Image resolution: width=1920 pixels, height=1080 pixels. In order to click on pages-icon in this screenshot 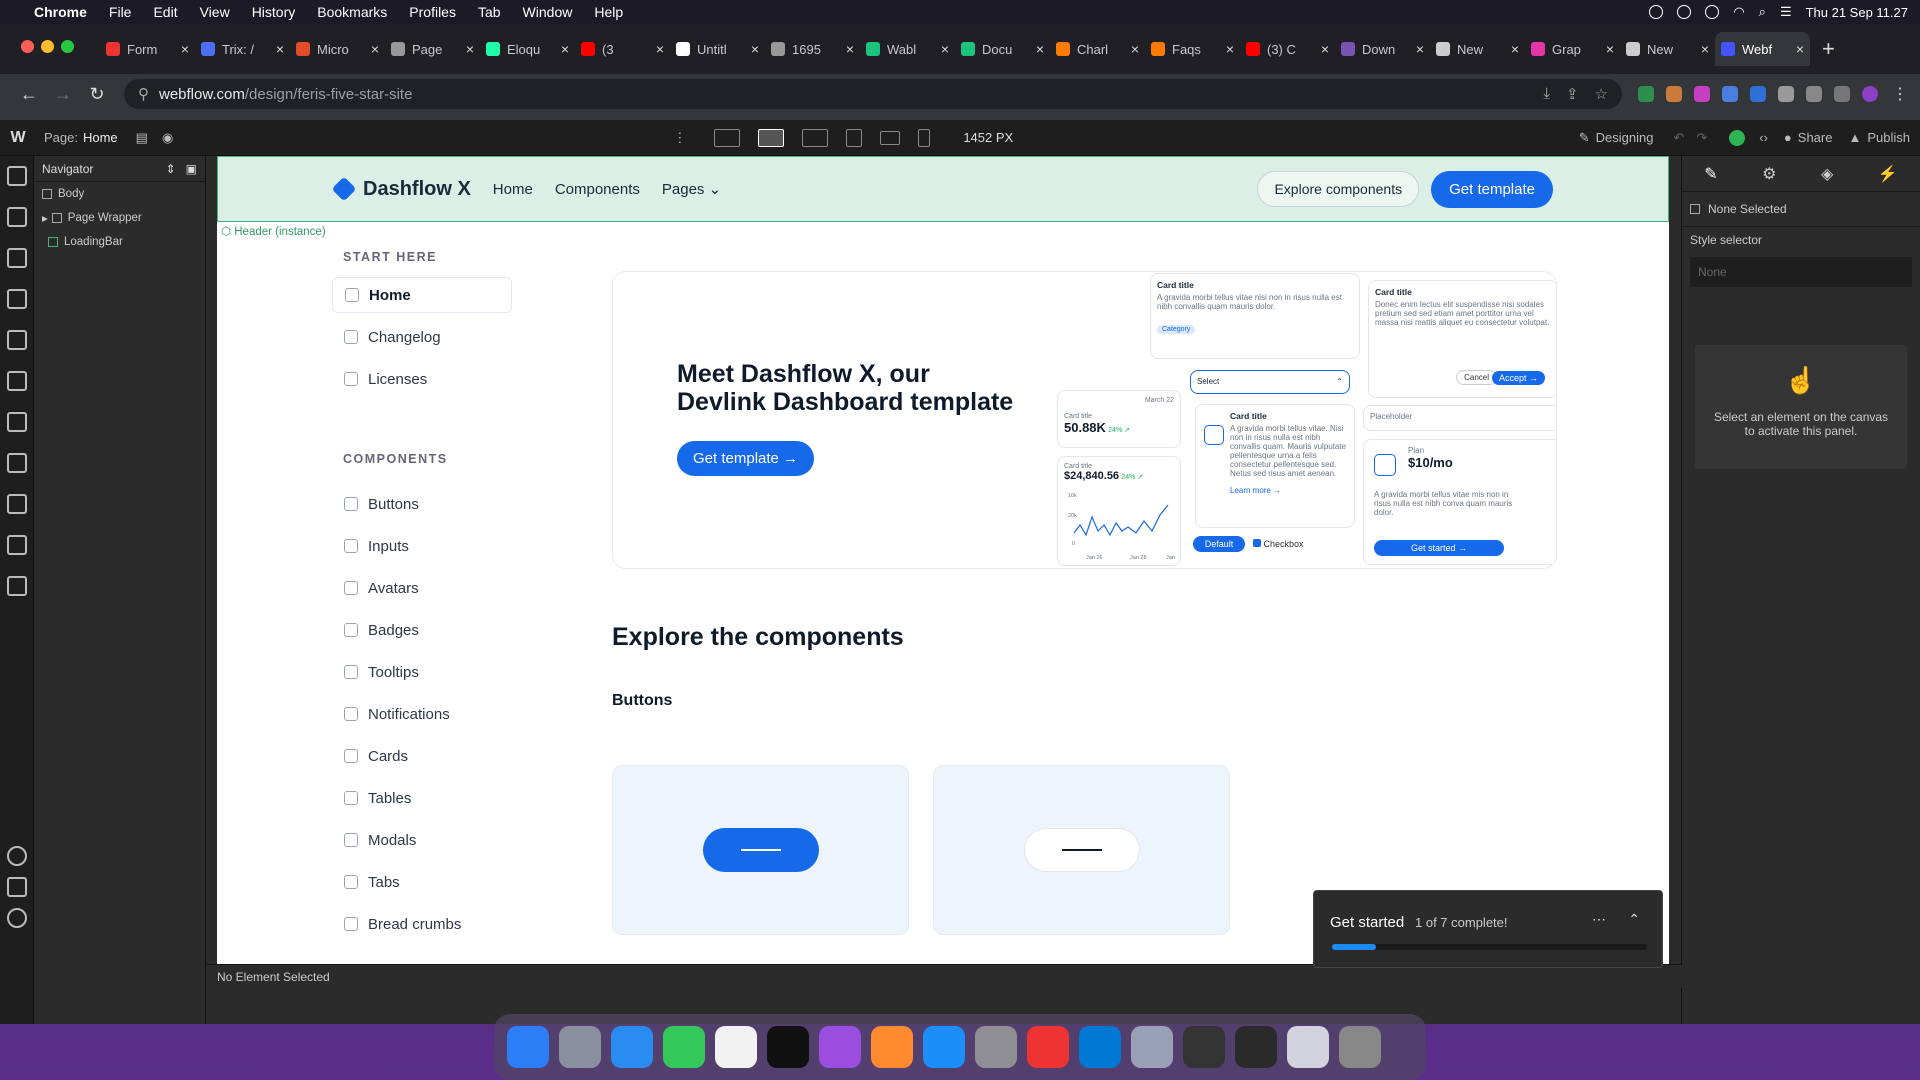, I will do `click(16, 299)`.